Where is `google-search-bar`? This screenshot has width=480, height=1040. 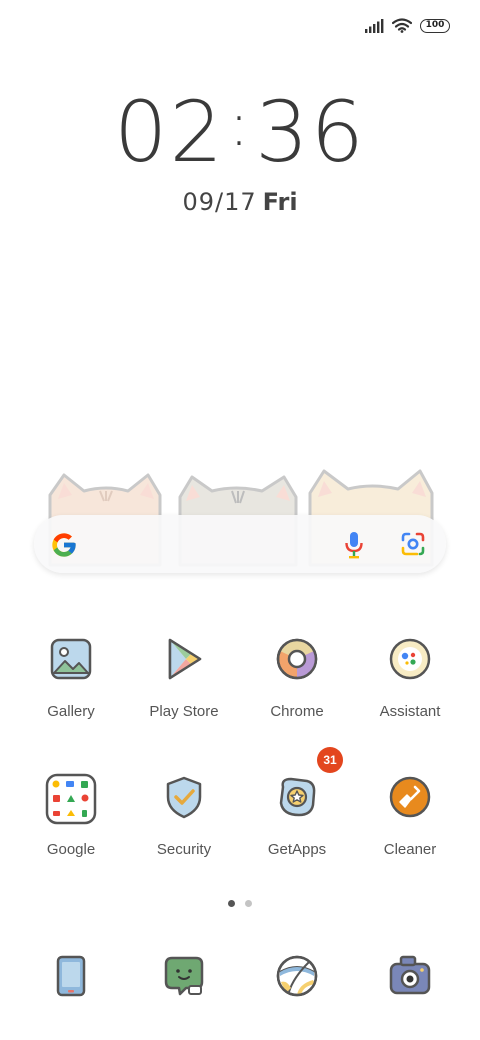 google-search-bar is located at coordinates (240, 544).